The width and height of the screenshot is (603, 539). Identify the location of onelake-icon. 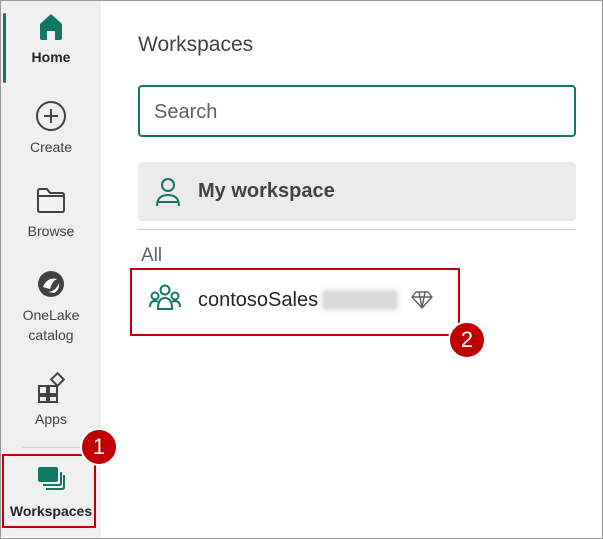
(51, 284).